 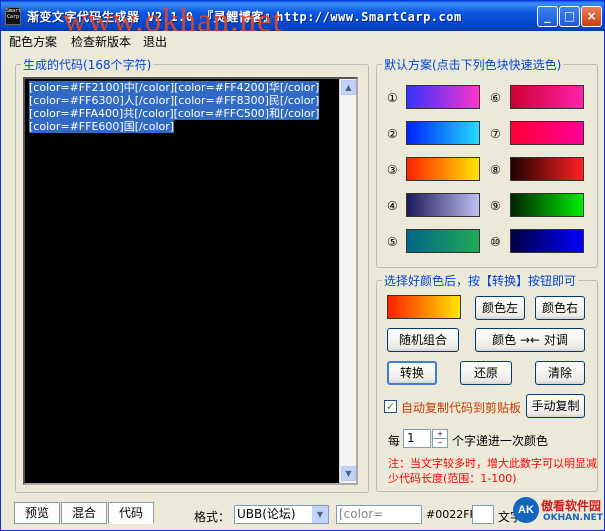 I want to click on color-left-button: 颜色左, so click(x=500, y=308).